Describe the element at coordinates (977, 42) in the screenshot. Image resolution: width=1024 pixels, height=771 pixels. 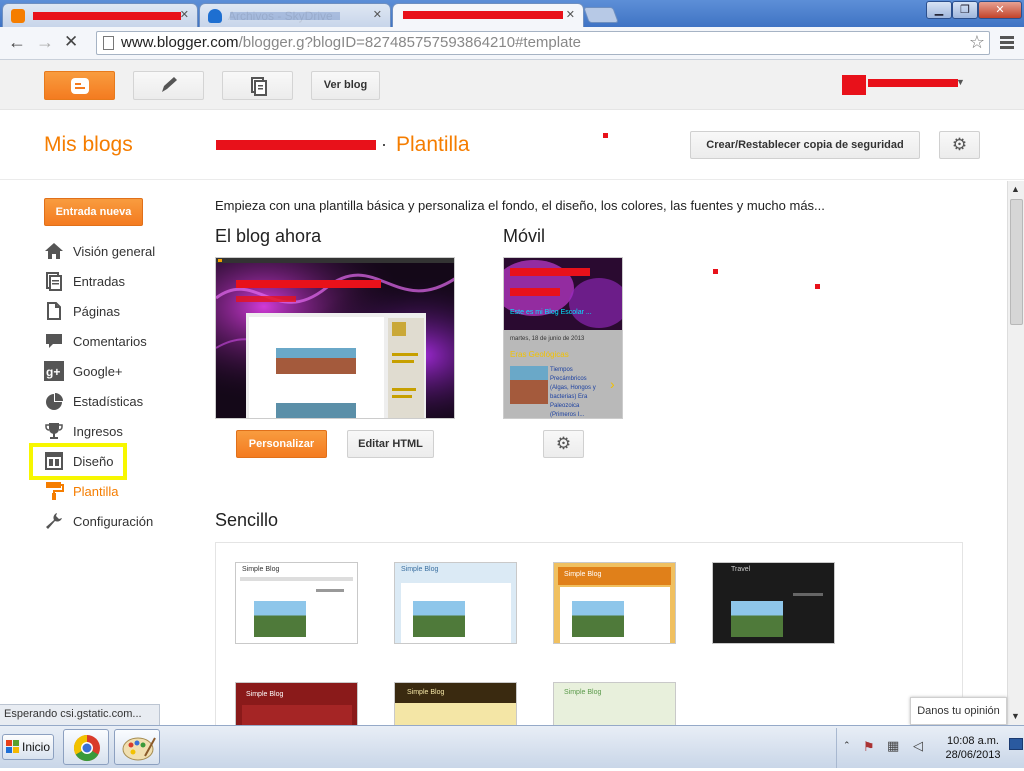
I see `bookmark-star-icon: ☆` at that location.